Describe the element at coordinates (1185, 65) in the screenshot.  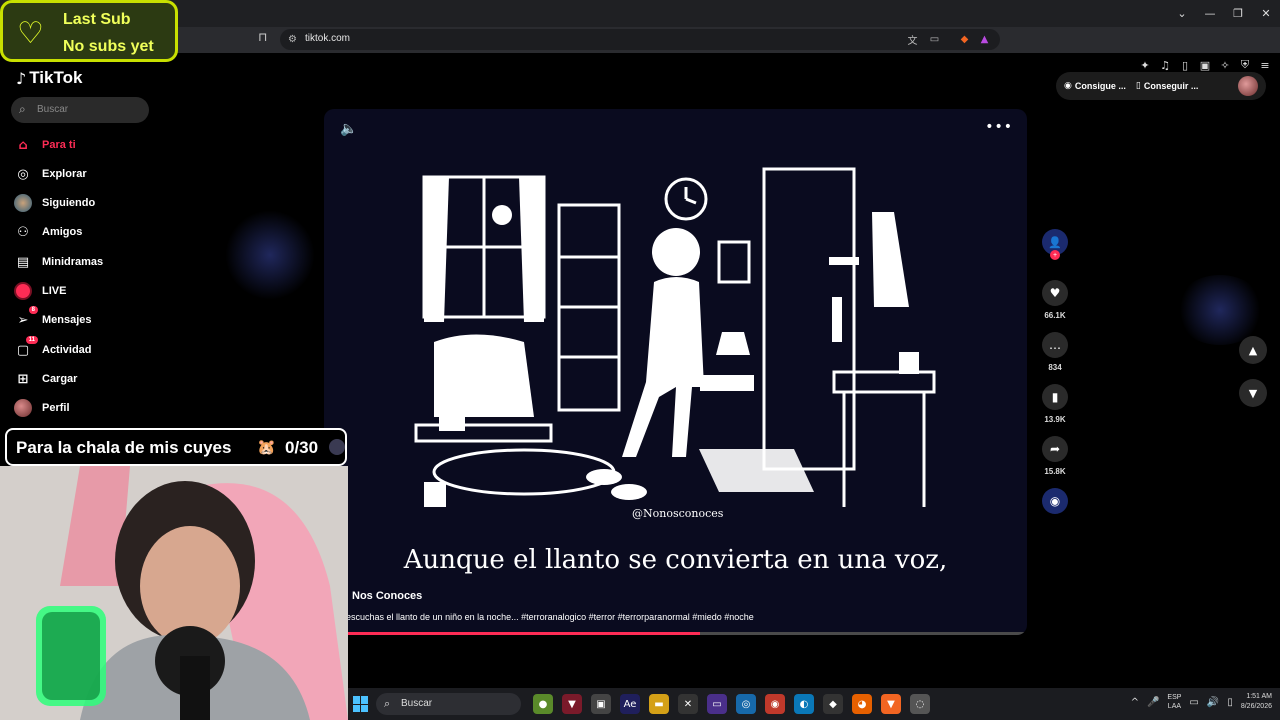
I see `sidebar-icon: ▯` at that location.